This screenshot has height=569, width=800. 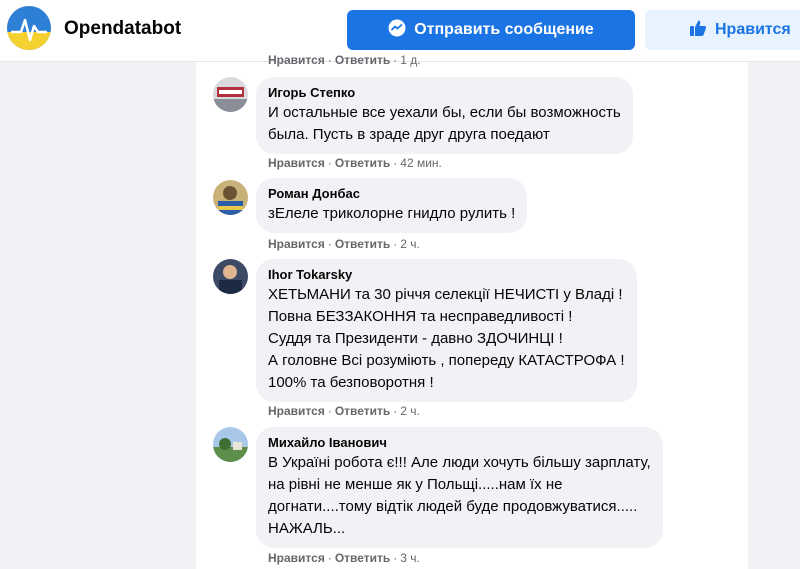 What do you see at coordinates (392, 213) in the screenshot?
I see `comment-text-line: зЕлеле триколорне гнидло рулить !` at bounding box center [392, 213].